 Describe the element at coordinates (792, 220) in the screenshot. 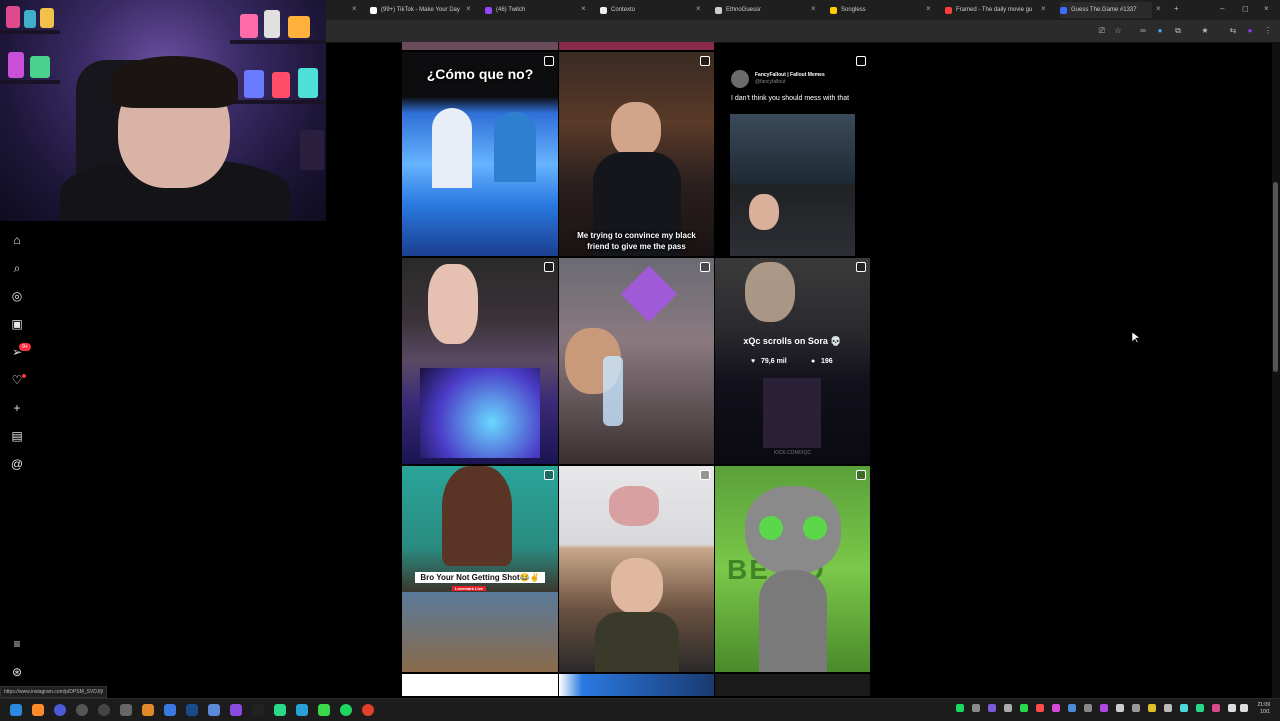

I see `facecam-clip` at that location.